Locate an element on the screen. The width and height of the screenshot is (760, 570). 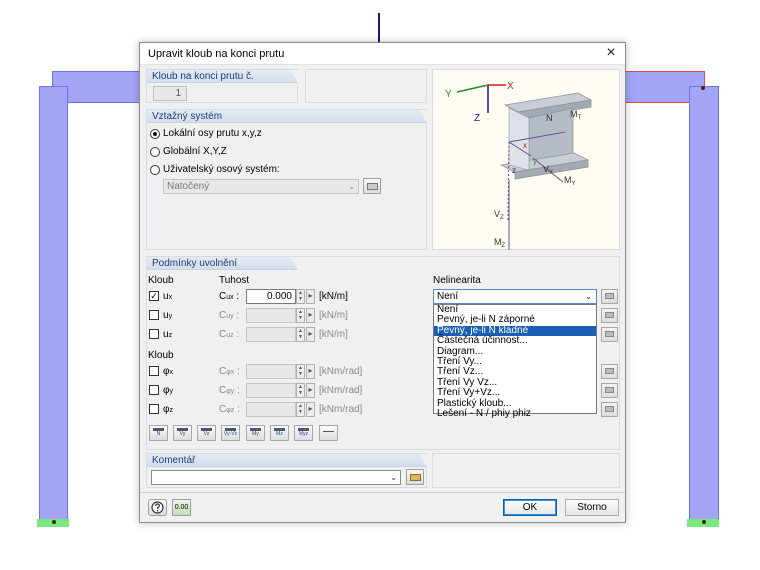
dialog-titlebar: Upravit kloub na konci prutu is located at coordinates (382, 54).